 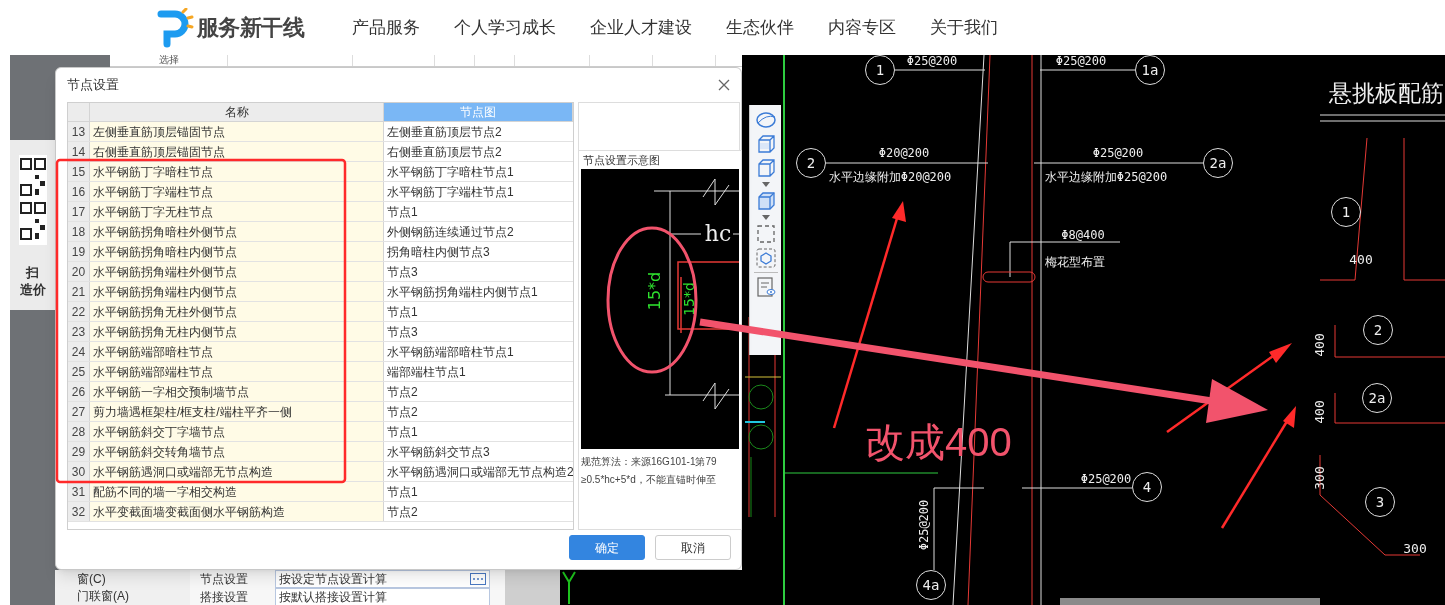 What do you see at coordinates (237, 511) in the screenshot?
I see `table-cell: 水平变截面墙变截面侧水平钢筋构造` at bounding box center [237, 511].